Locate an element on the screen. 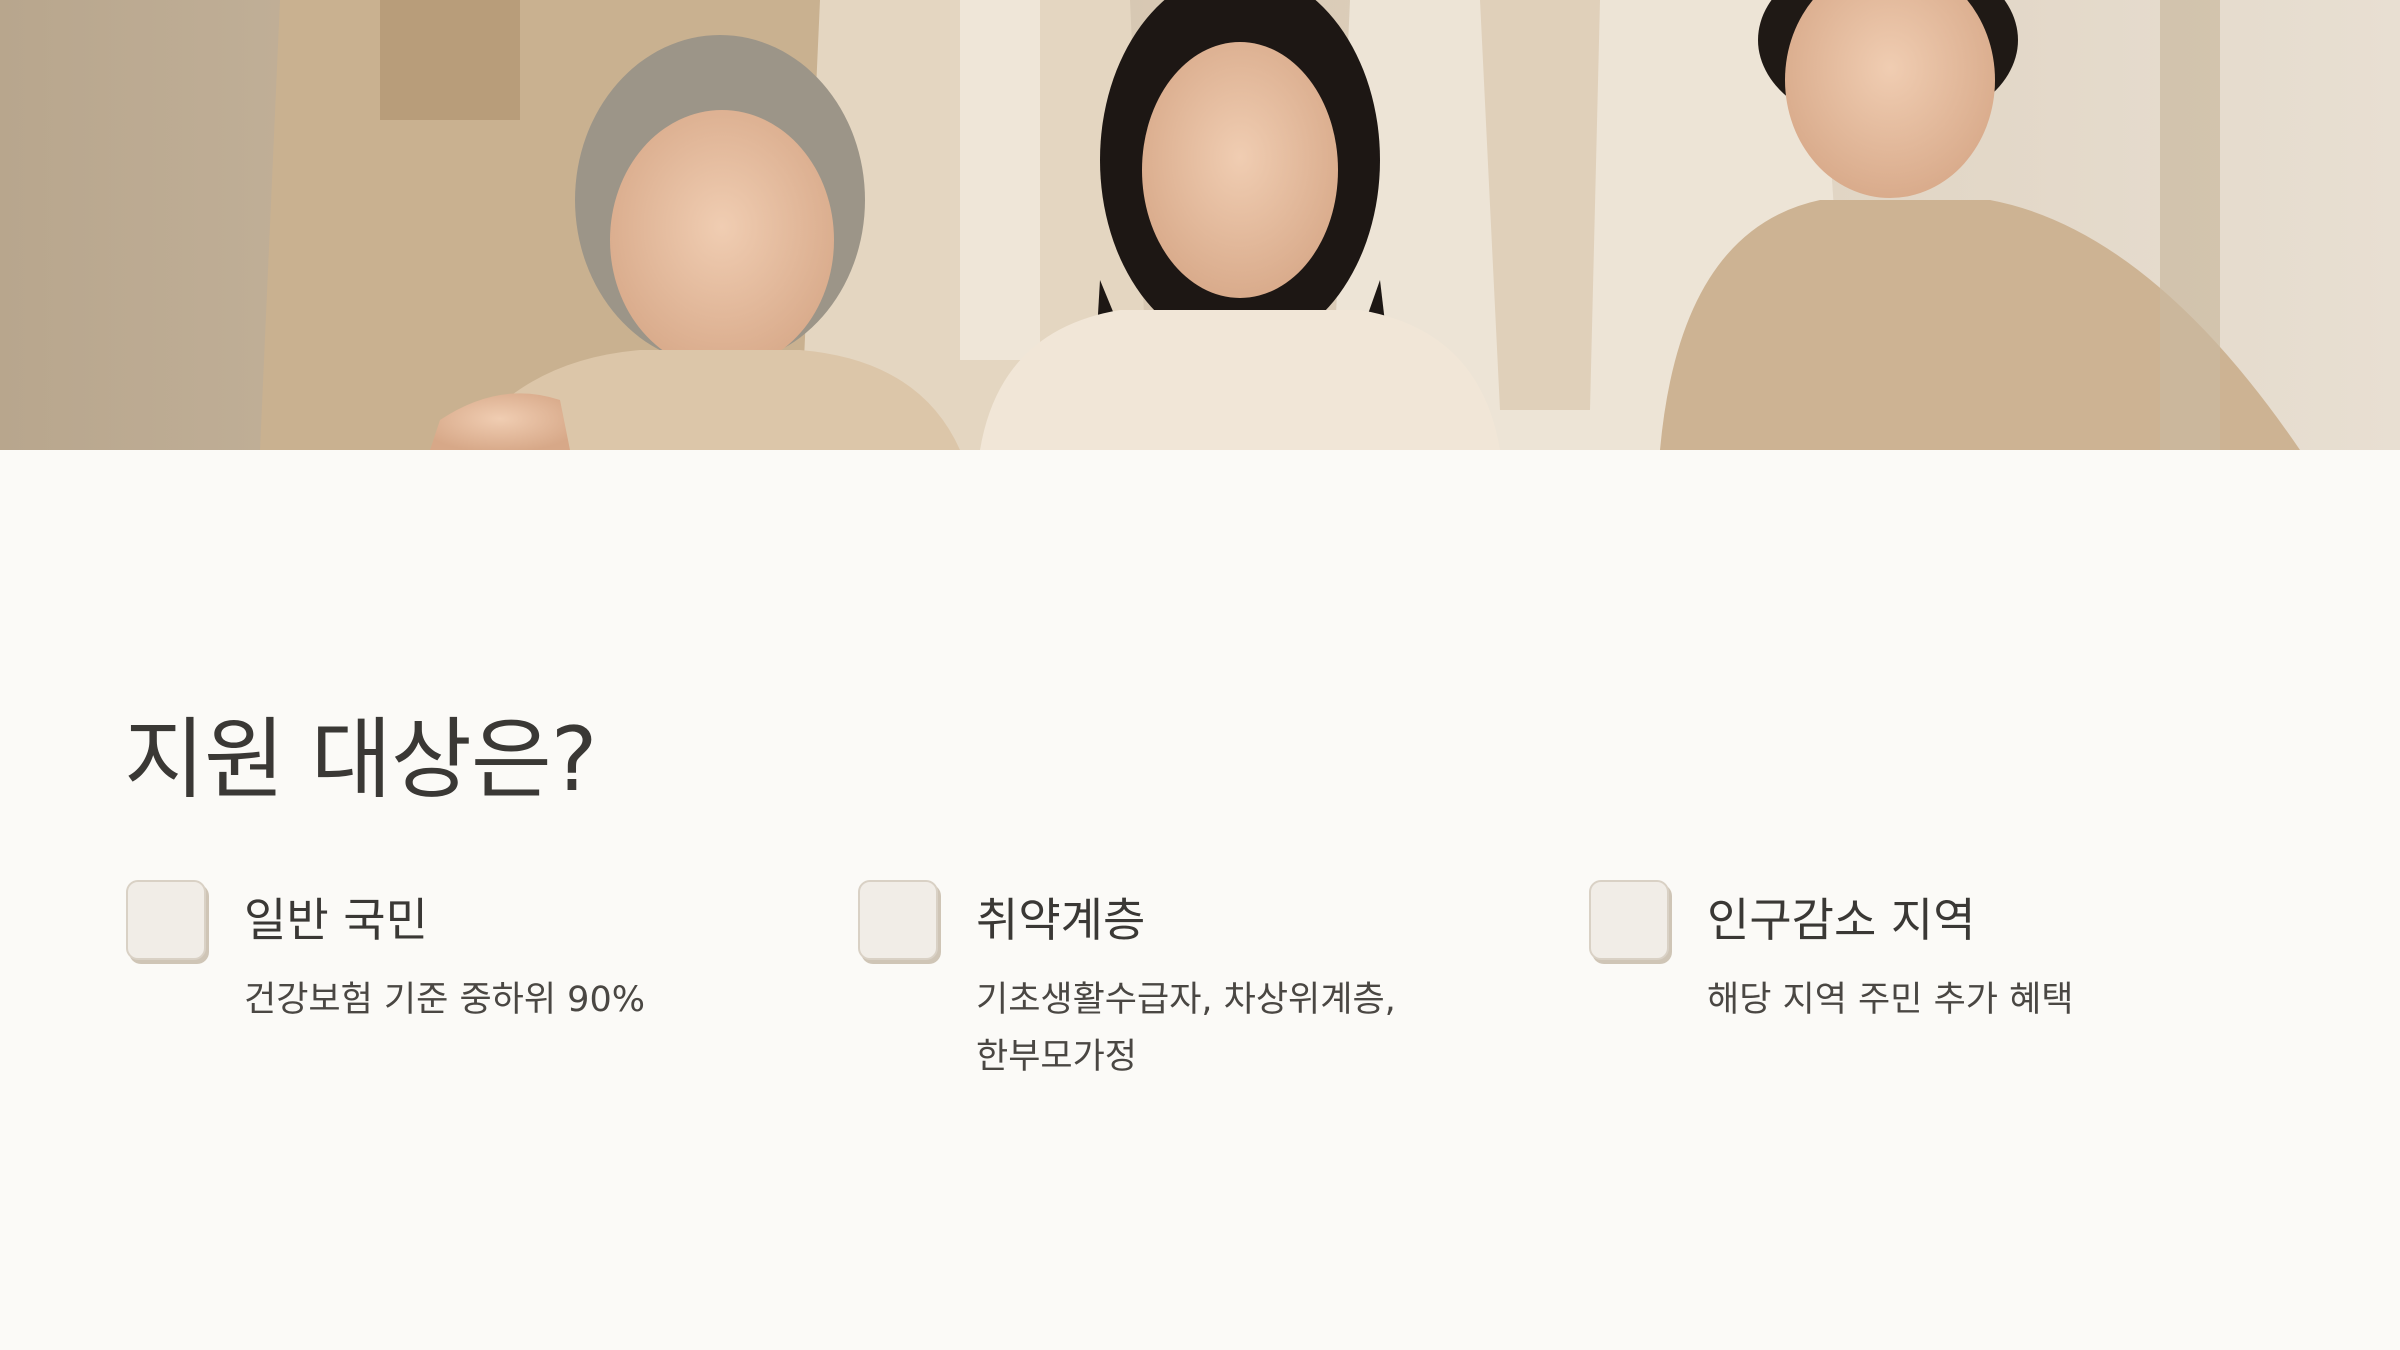 The height and width of the screenshot is (1350, 2400). target-card-region: 인구감소 지역 해당 지역 주민 추가 혜택 is located at coordinates (1939, 990).